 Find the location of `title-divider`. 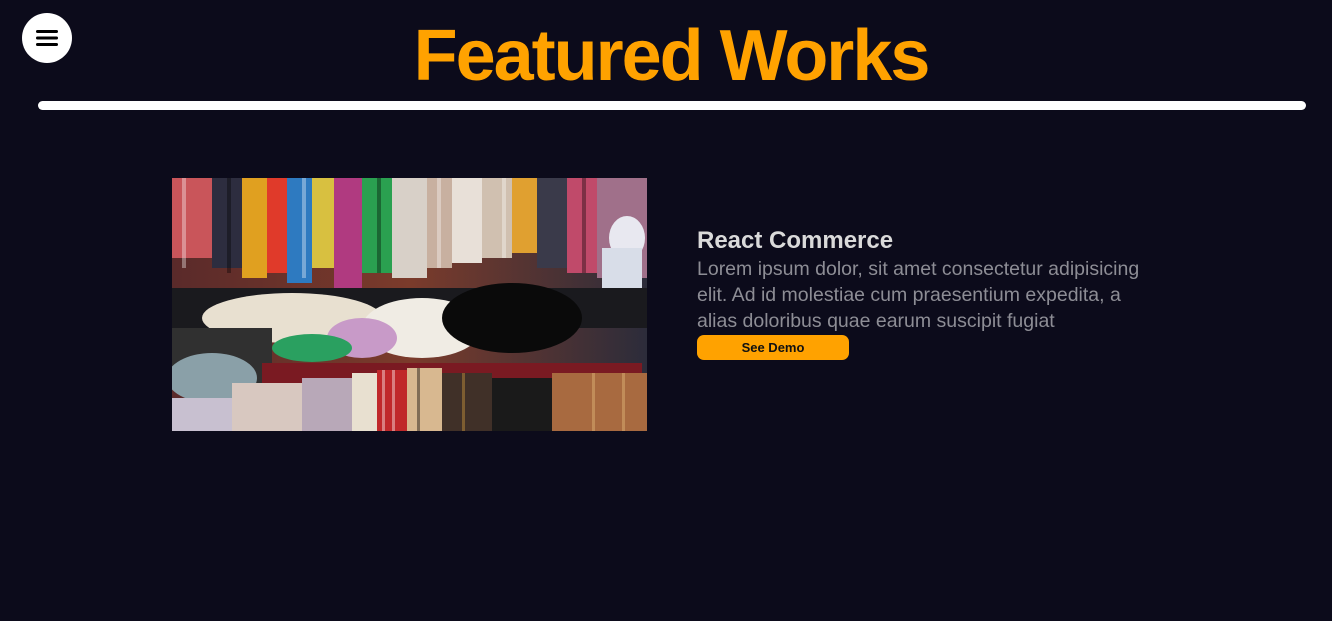

title-divider is located at coordinates (672, 105).